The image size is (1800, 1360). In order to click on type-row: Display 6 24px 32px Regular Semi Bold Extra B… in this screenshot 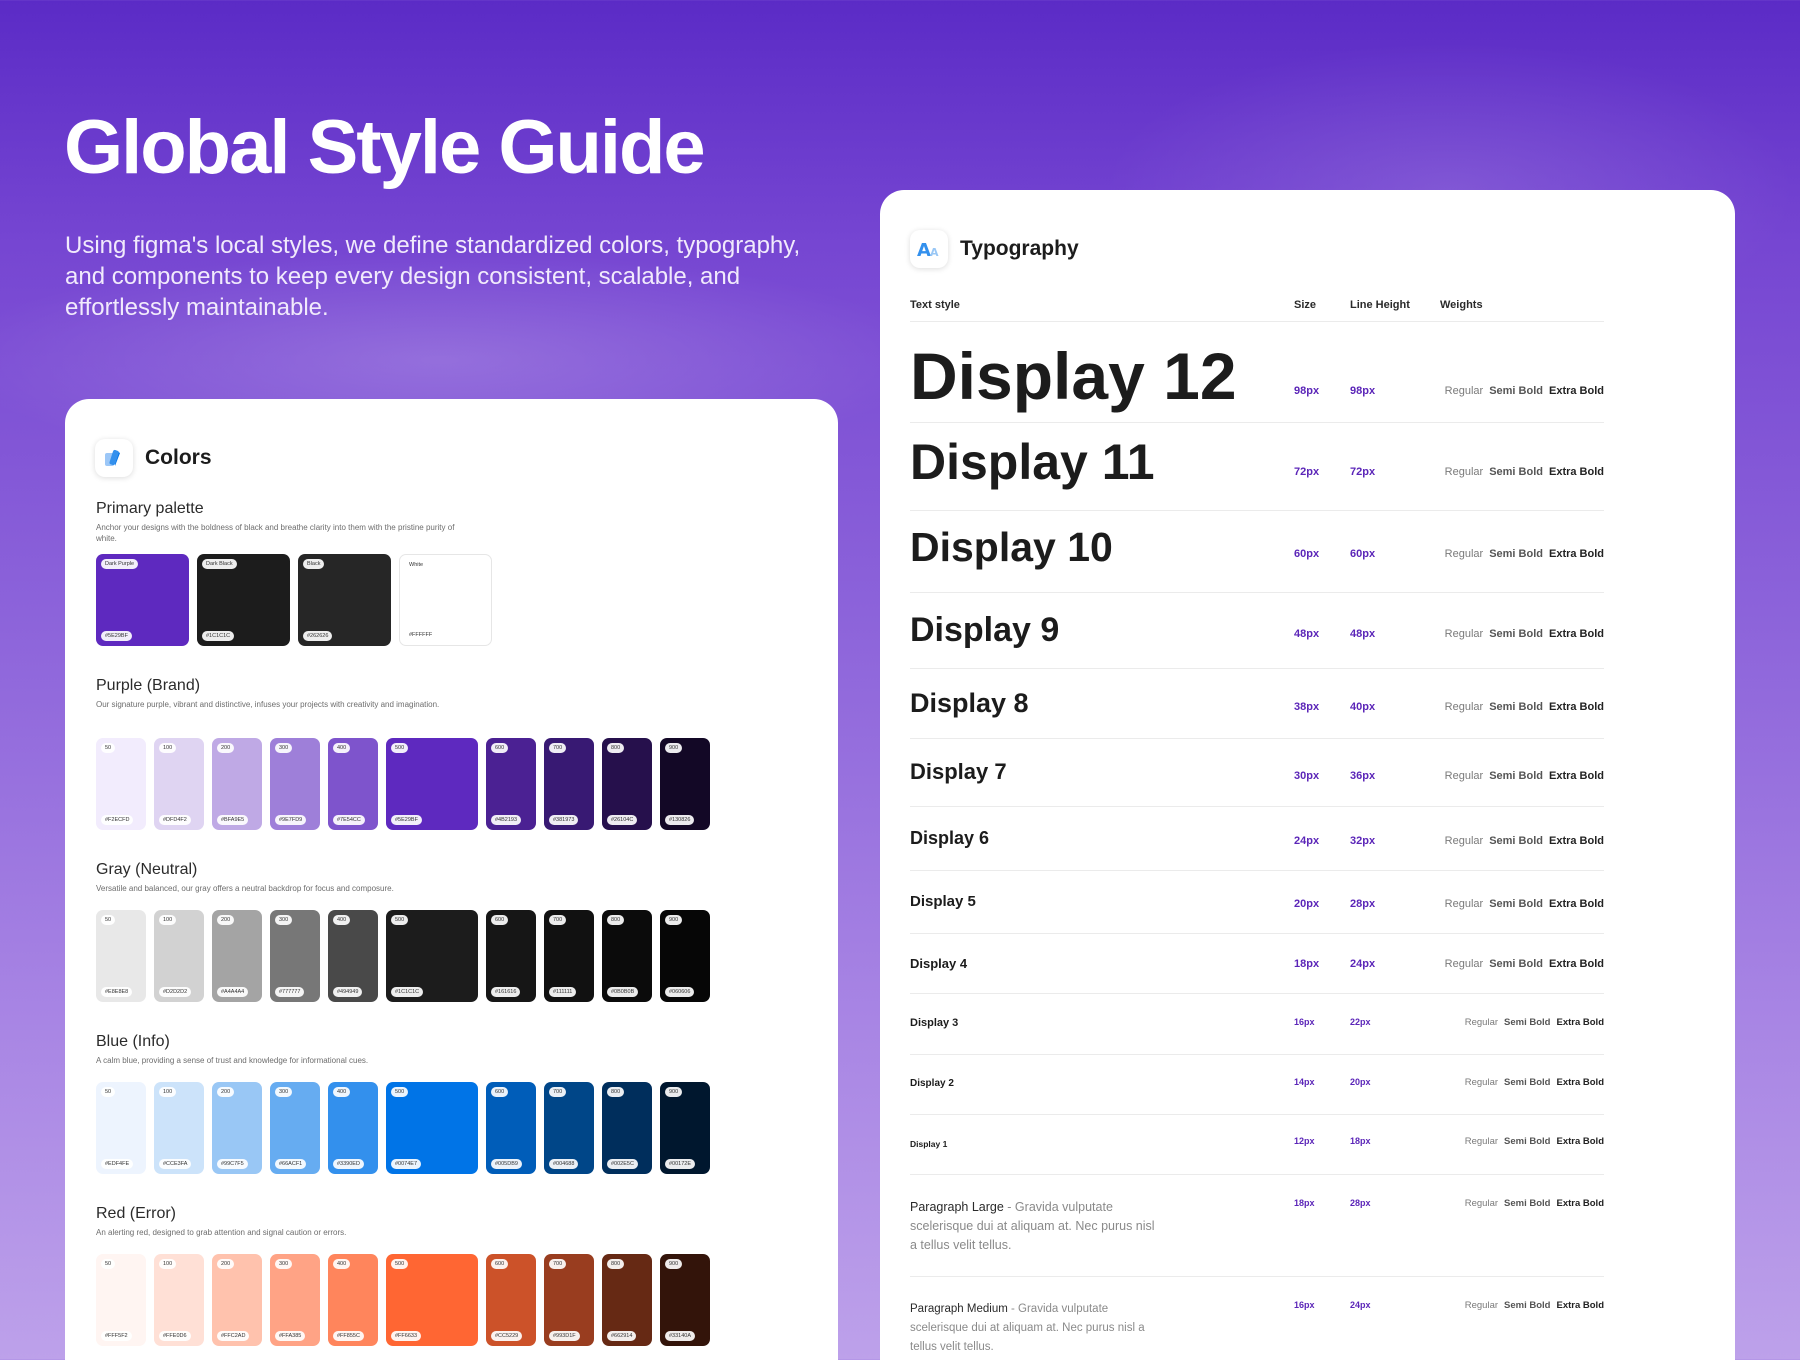, I will do `click(1257, 838)`.